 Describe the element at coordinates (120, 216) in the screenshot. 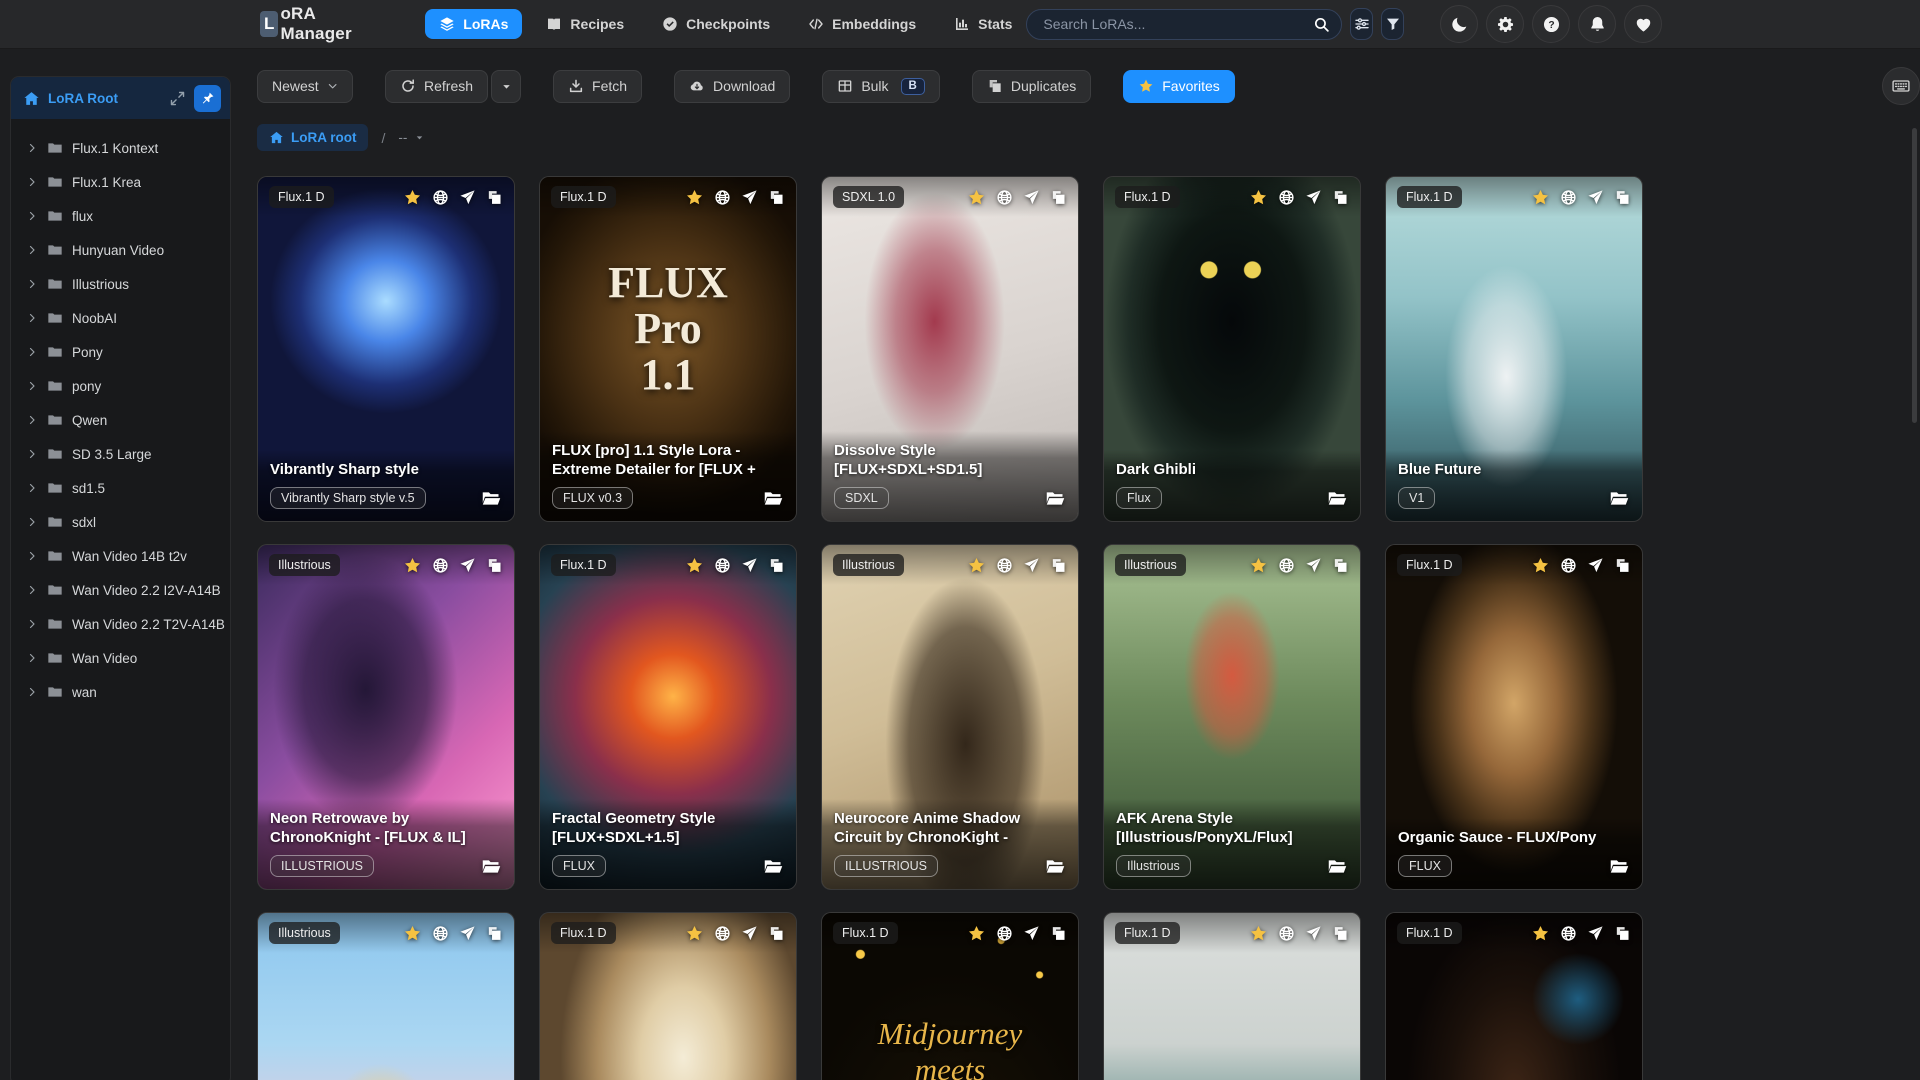

I see `sidebar-folder-item: flux` at that location.